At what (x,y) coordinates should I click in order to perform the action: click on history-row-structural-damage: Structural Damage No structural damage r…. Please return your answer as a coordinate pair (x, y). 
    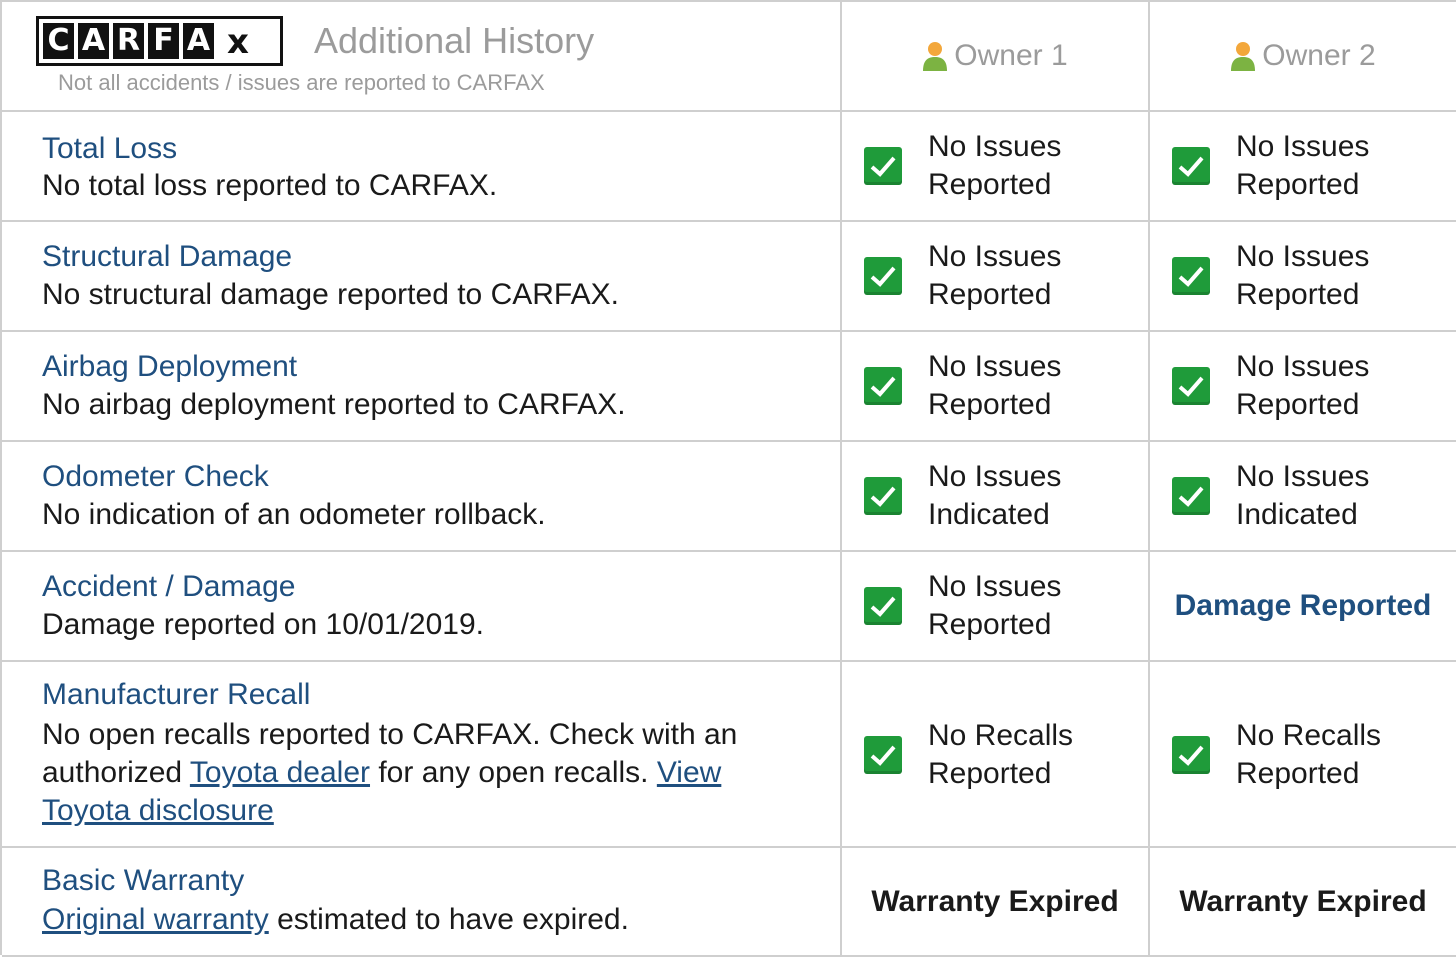
    Looking at the image, I should click on (729, 277).